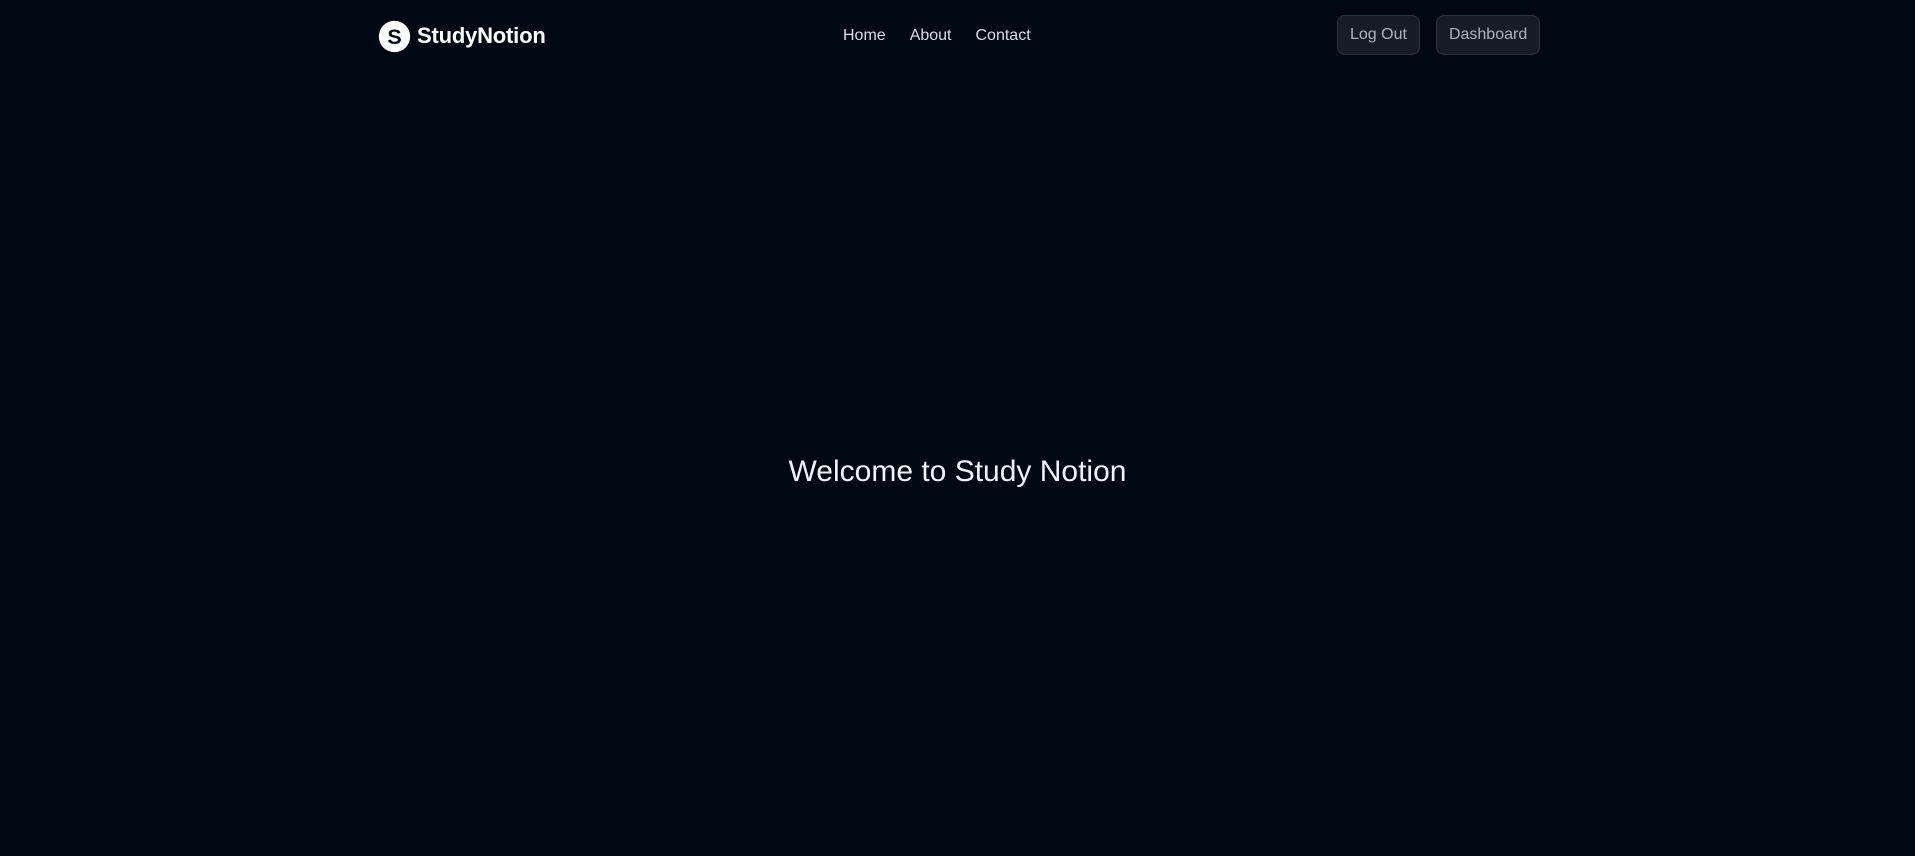 The width and height of the screenshot is (1915, 856). Describe the element at coordinates (864, 36) in the screenshot. I see `nav-link-home: Home` at that location.